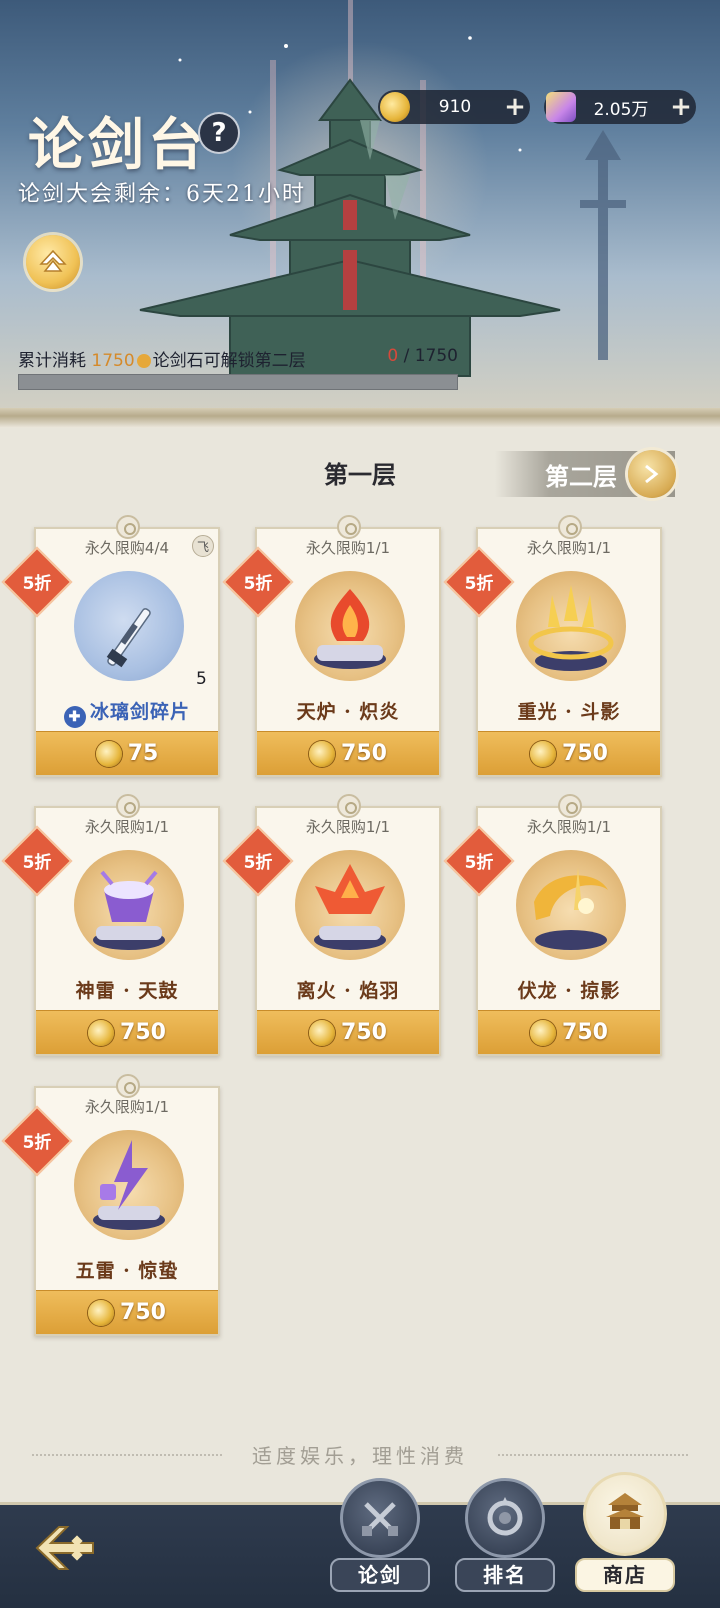 Image resolution: width=720 pixels, height=1608 pixels. I want to click on unlock-amount: 1750, so click(113, 361).